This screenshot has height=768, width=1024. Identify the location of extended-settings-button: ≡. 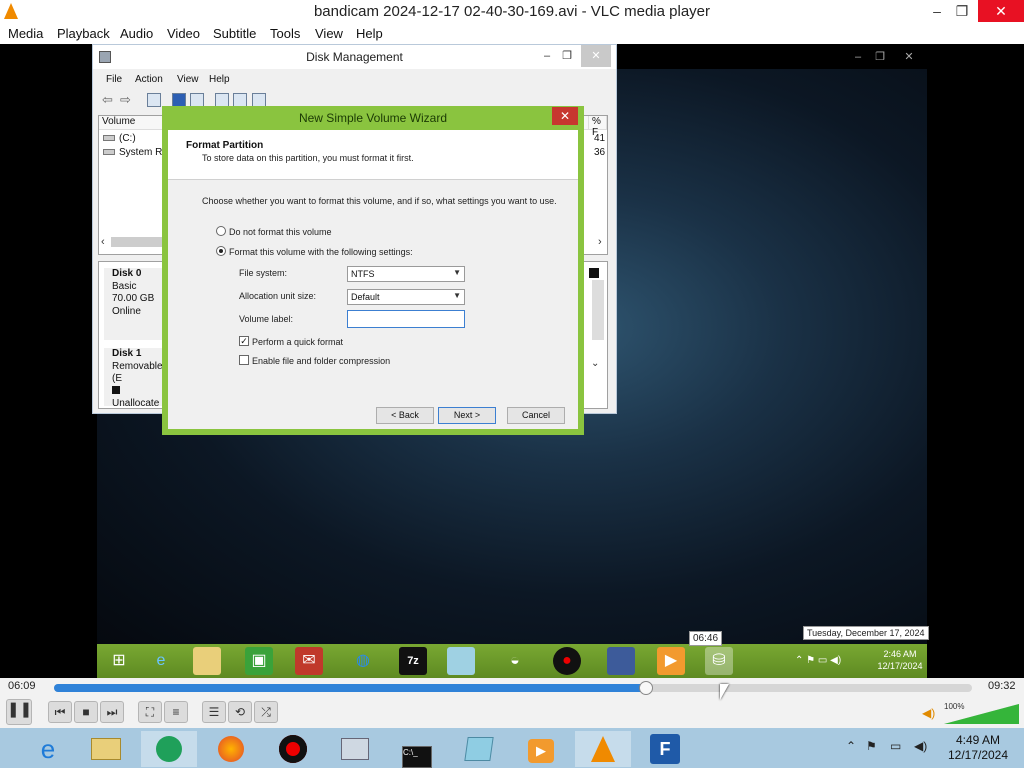
(176, 712).